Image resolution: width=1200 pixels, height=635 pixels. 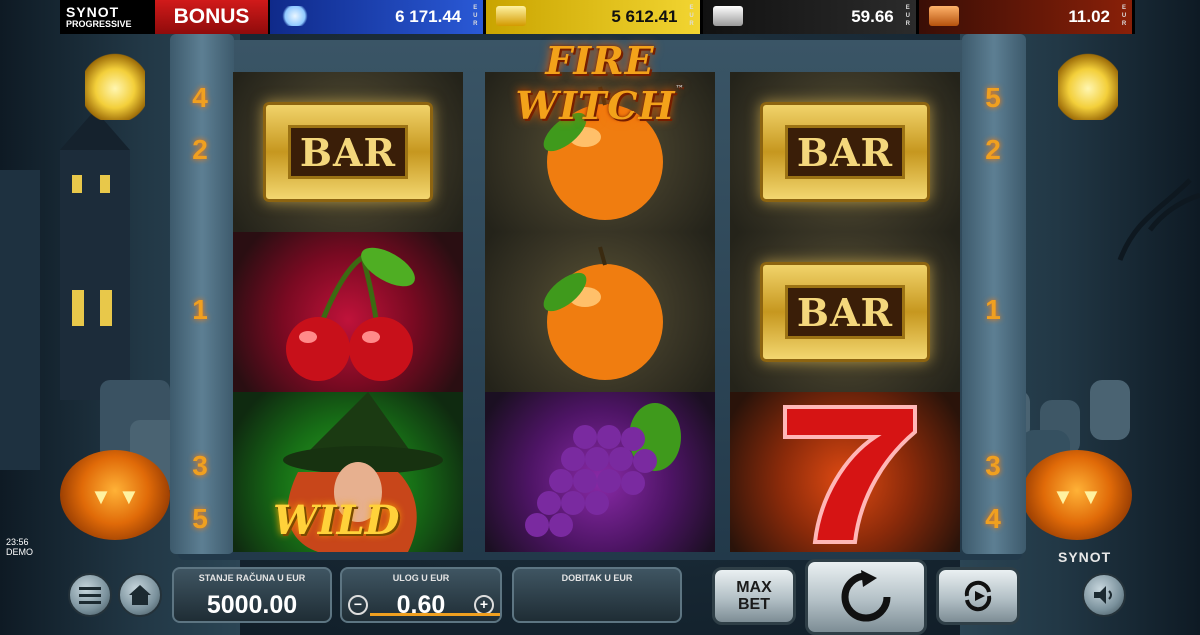 I want to click on autoplay-button, so click(x=978, y=596).